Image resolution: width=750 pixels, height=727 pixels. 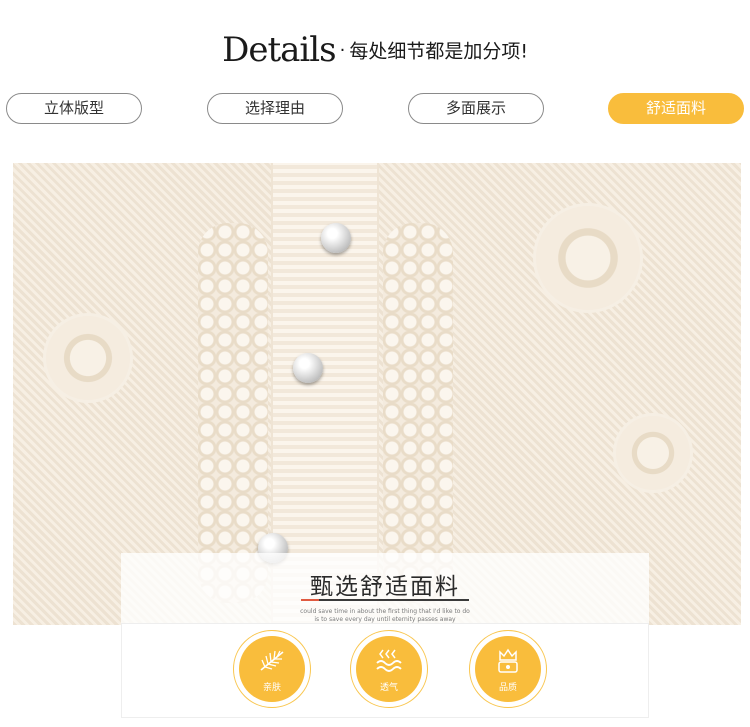 What do you see at coordinates (271, 688) in the screenshot?
I see `feature-label: 亲肤` at bounding box center [271, 688].